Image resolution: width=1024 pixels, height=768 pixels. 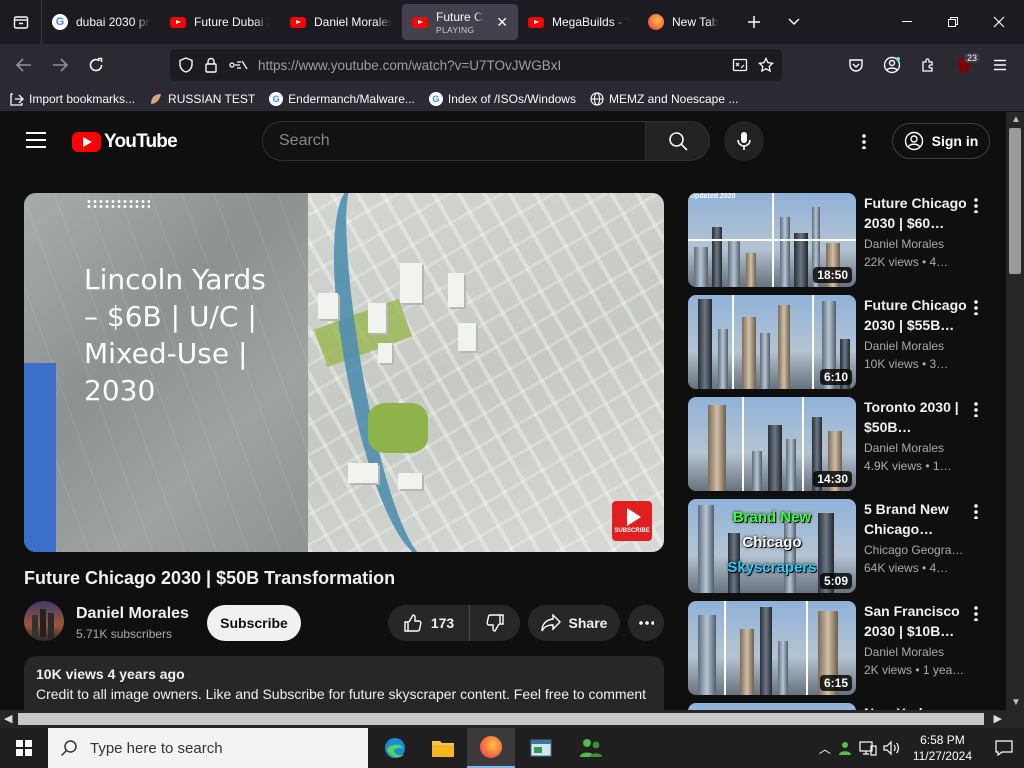 I want to click on search-input: Search, so click(x=454, y=141).